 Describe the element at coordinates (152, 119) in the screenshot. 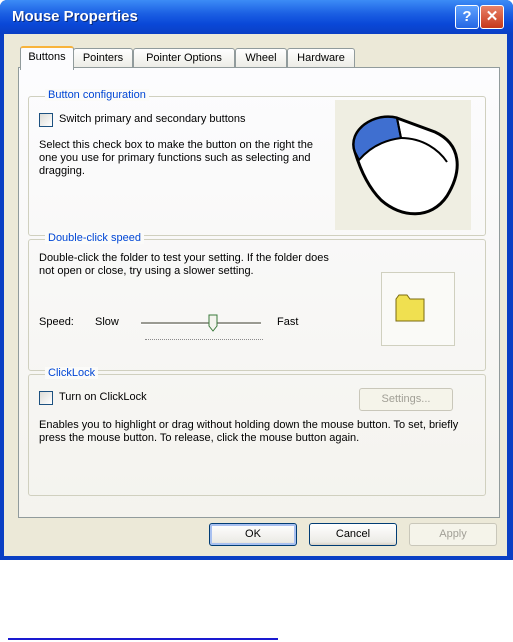

I see `switch-buttons-label: Switch primary and secondary buttons` at that location.